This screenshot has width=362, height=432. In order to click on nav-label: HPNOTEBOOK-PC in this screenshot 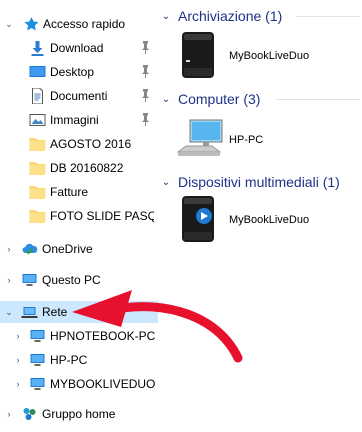, I will do `click(103, 336)`.